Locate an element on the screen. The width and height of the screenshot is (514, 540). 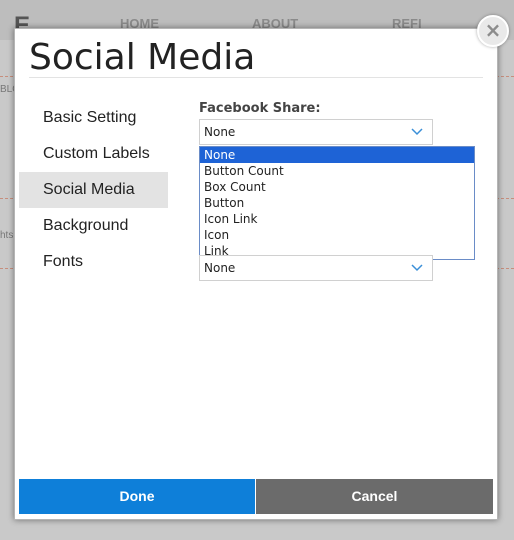
dropdown-option-none: None is located at coordinates (337, 155).